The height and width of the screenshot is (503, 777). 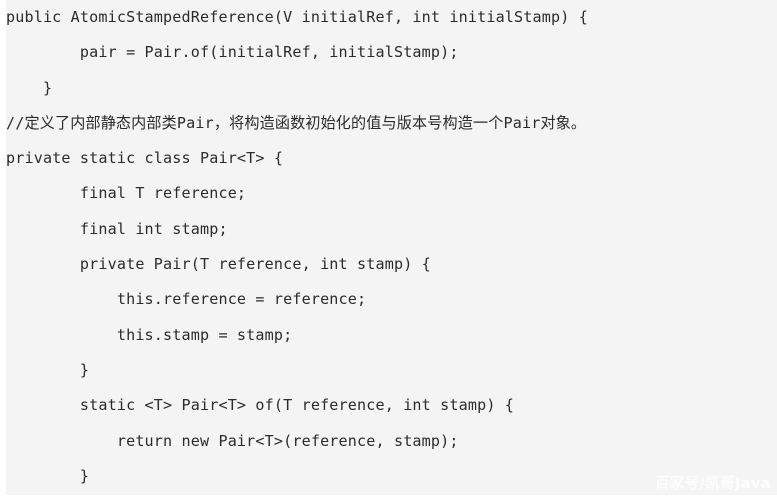 I want to click on code-line: final T reference;, so click(x=126, y=193).